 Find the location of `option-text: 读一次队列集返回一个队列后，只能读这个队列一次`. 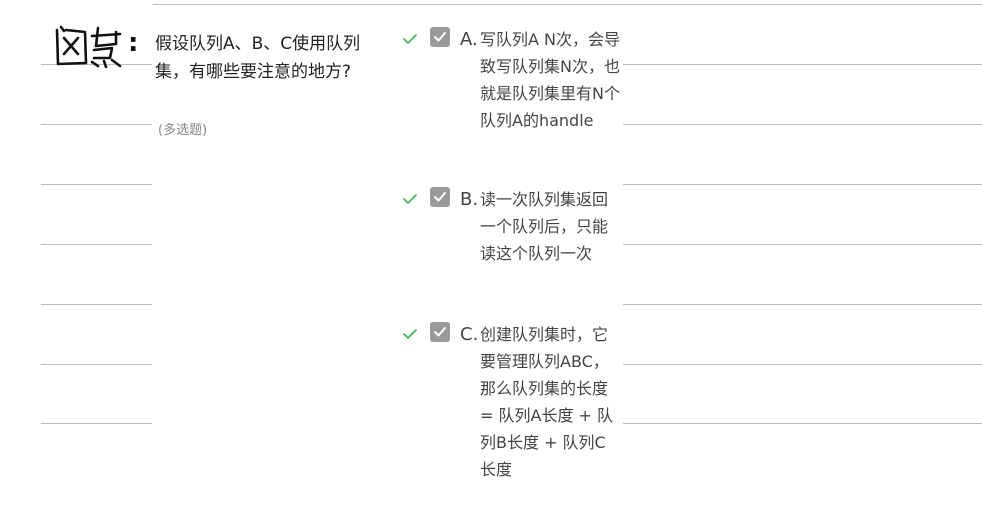

option-text: 读一次队列集返回一个队列后，只能读这个队列一次 is located at coordinates (544, 226).